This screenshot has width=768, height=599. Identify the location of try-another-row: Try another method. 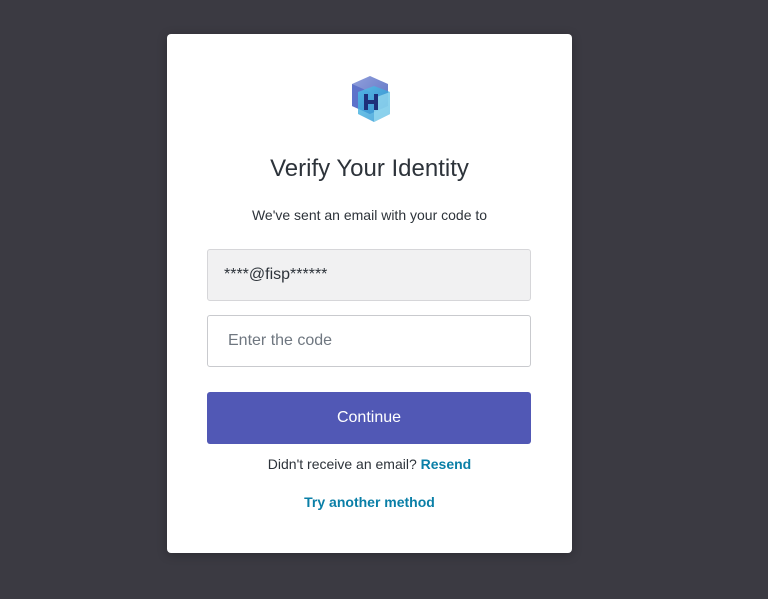
(369, 502).